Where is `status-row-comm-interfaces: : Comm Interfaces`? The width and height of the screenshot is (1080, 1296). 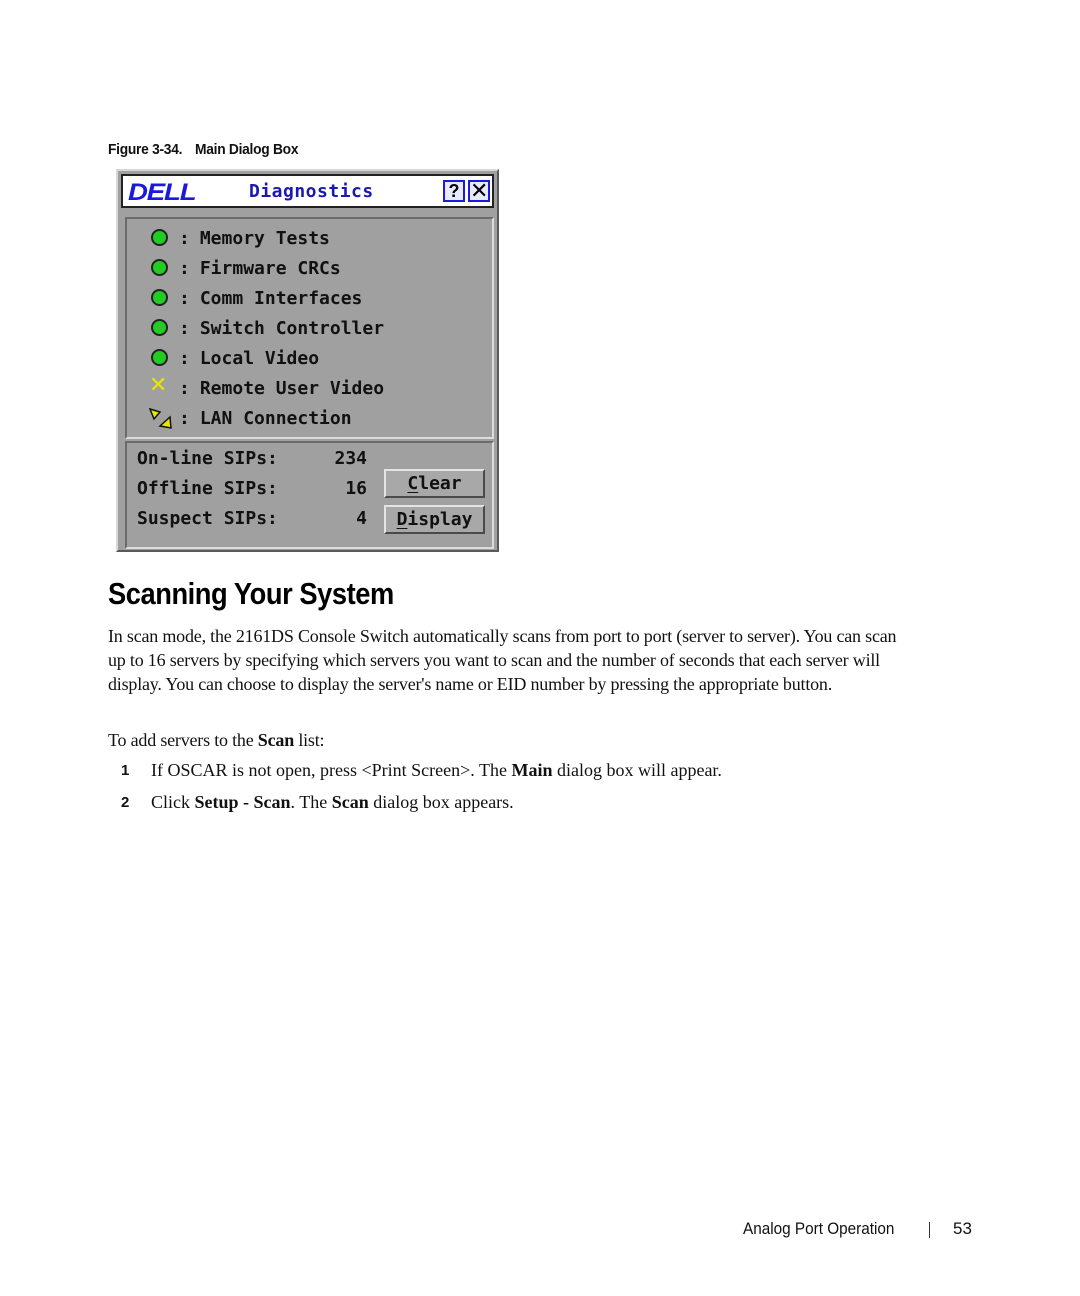 status-row-comm-interfaces: : Comm Interfaces is located at coordinates (255, 298).